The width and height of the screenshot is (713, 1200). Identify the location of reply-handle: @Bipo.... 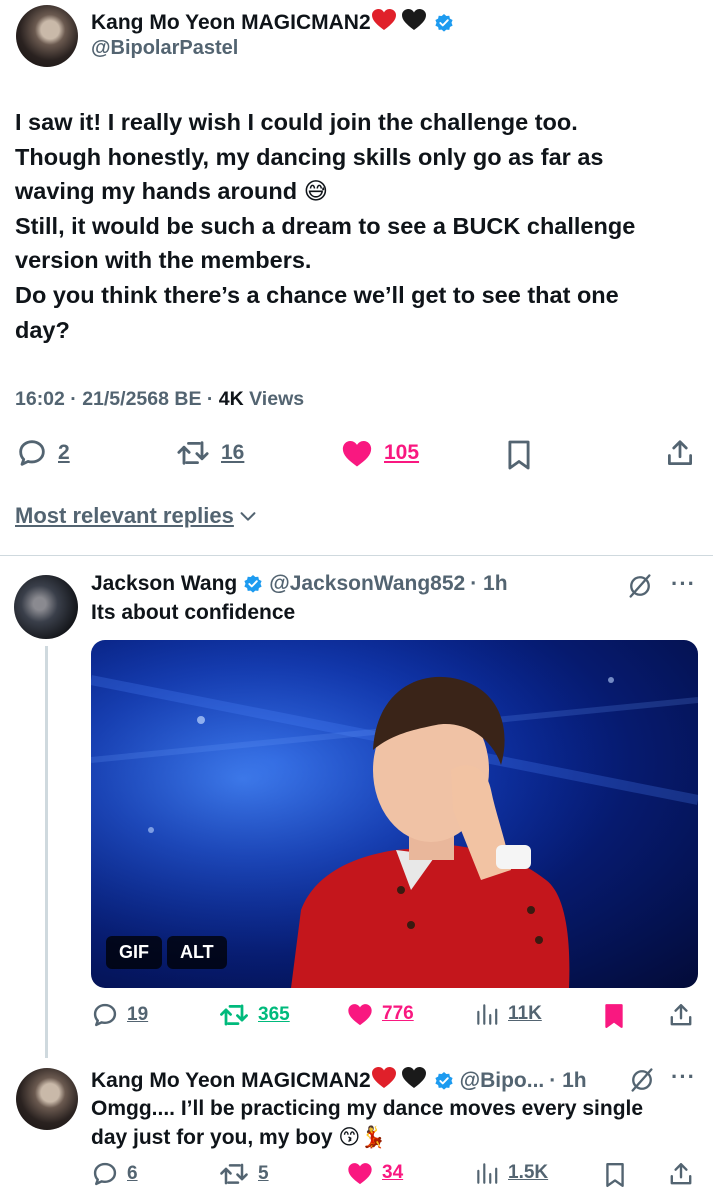
(502, 1081).